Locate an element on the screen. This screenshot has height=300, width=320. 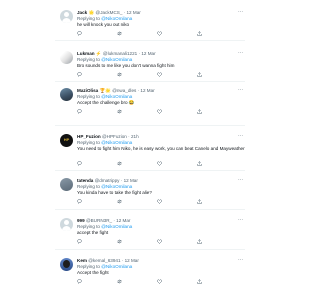
author-name: Jack is located at coordinates (82, 12).